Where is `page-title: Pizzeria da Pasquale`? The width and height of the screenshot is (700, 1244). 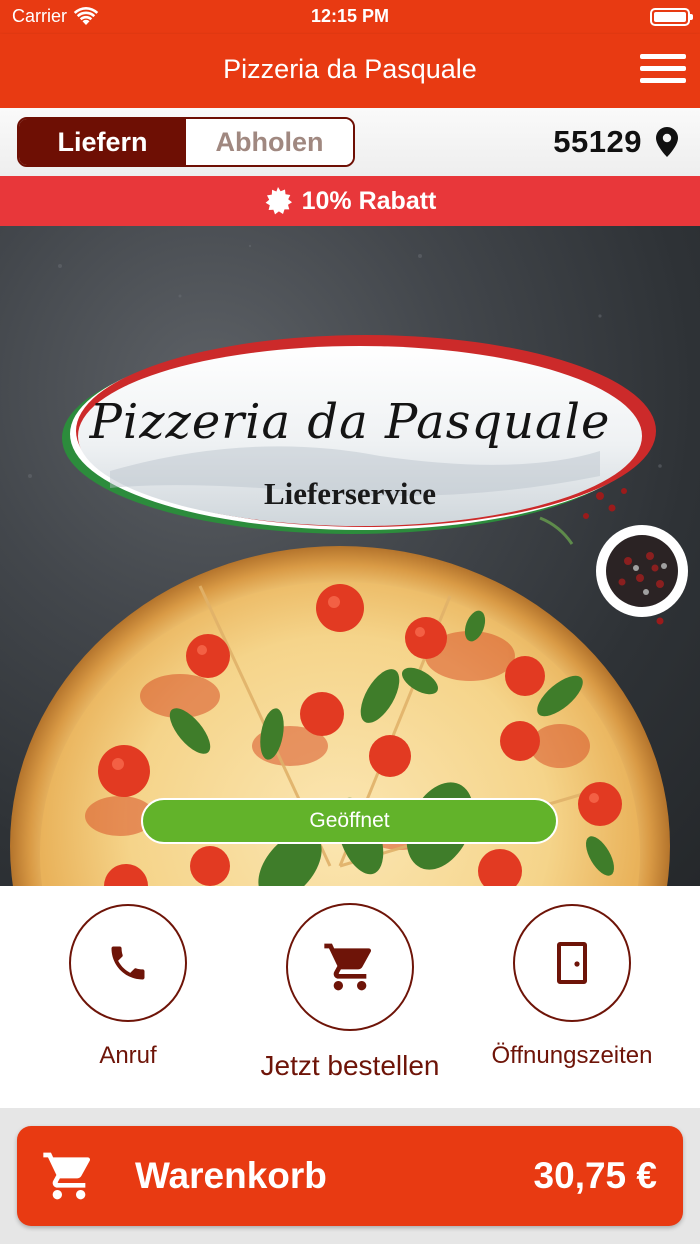 page-title: Pizzeria da Pasquale is located at coordinates (350, 69).